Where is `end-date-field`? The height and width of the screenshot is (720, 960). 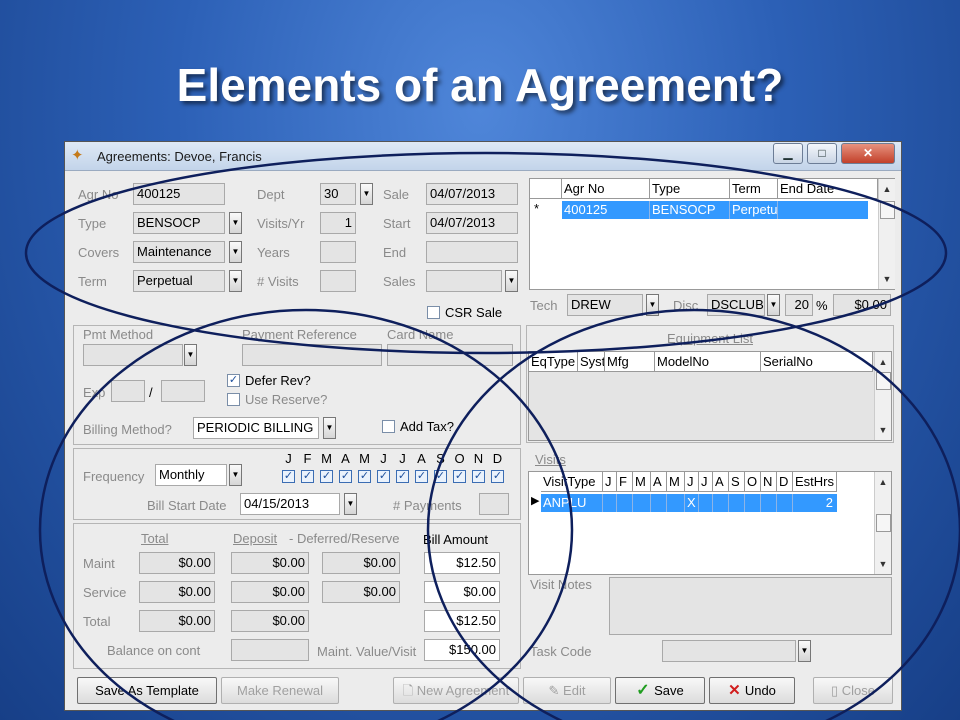
end-date-field is located at coordinates (472, 252).